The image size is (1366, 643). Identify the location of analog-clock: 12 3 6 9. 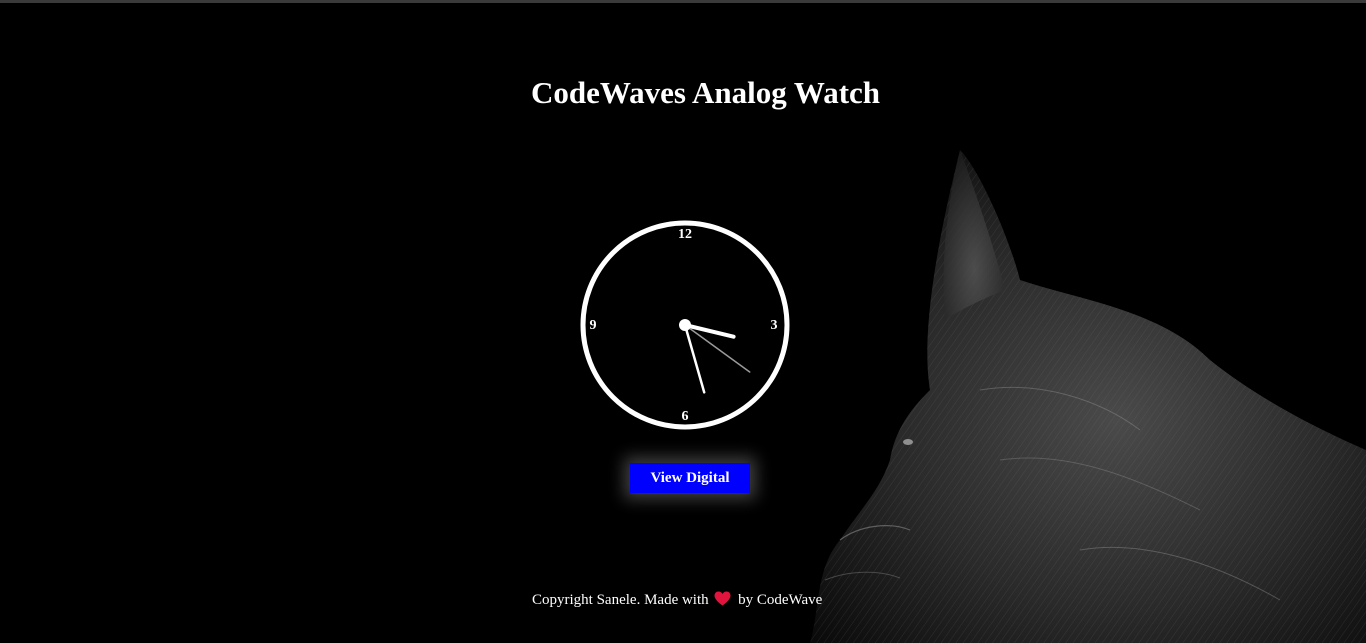
(685, 325).